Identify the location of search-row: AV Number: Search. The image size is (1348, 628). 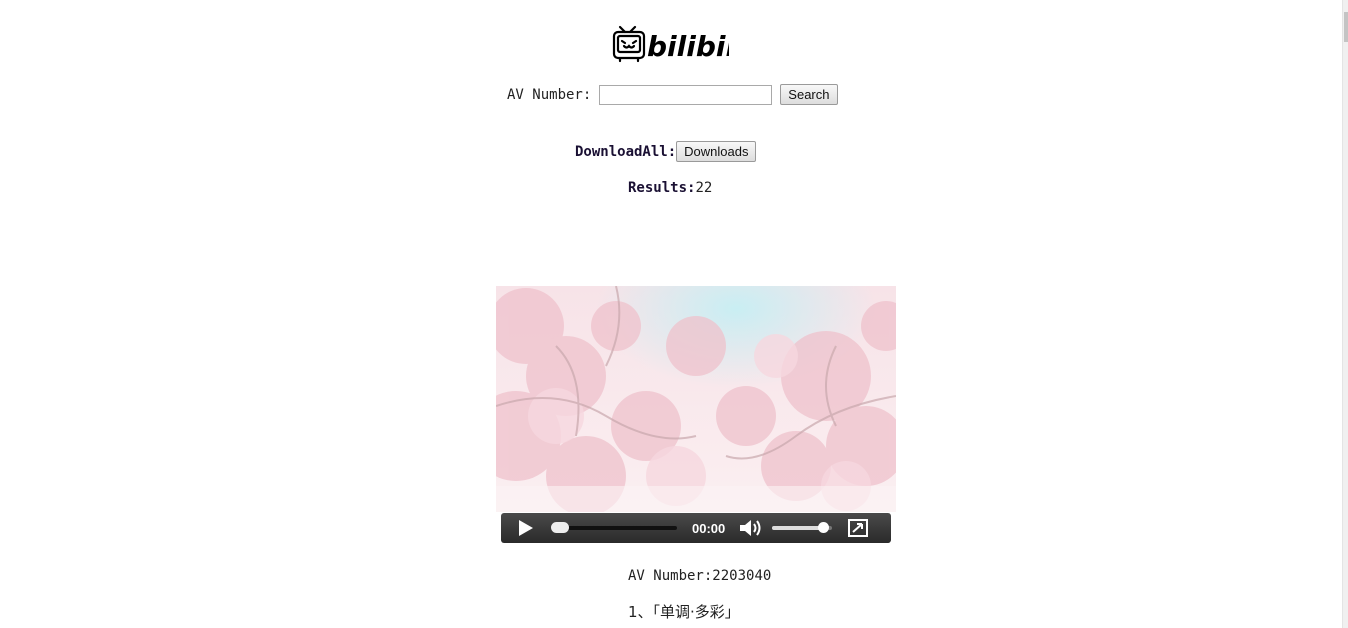
(672, 94).